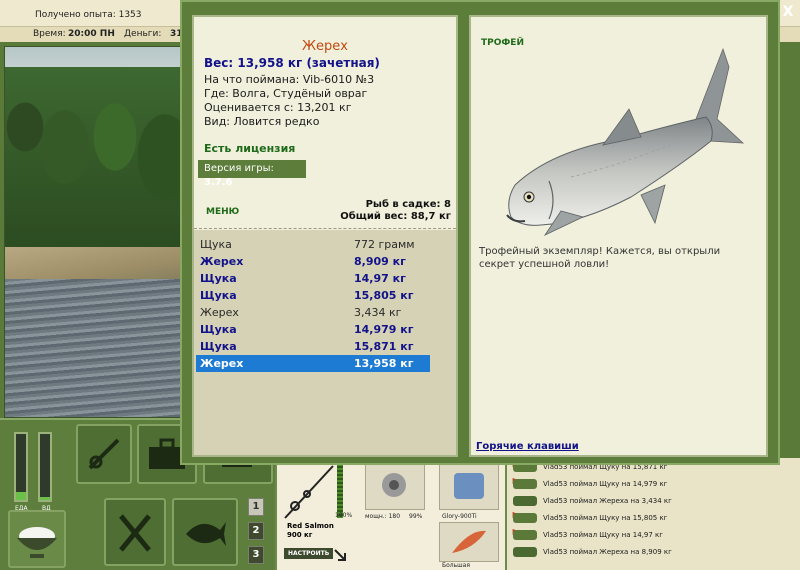  I want to click on keepnet-stats: Рыб в садке: 8 Общий вес: 88,7 кг, so click(395, 211).